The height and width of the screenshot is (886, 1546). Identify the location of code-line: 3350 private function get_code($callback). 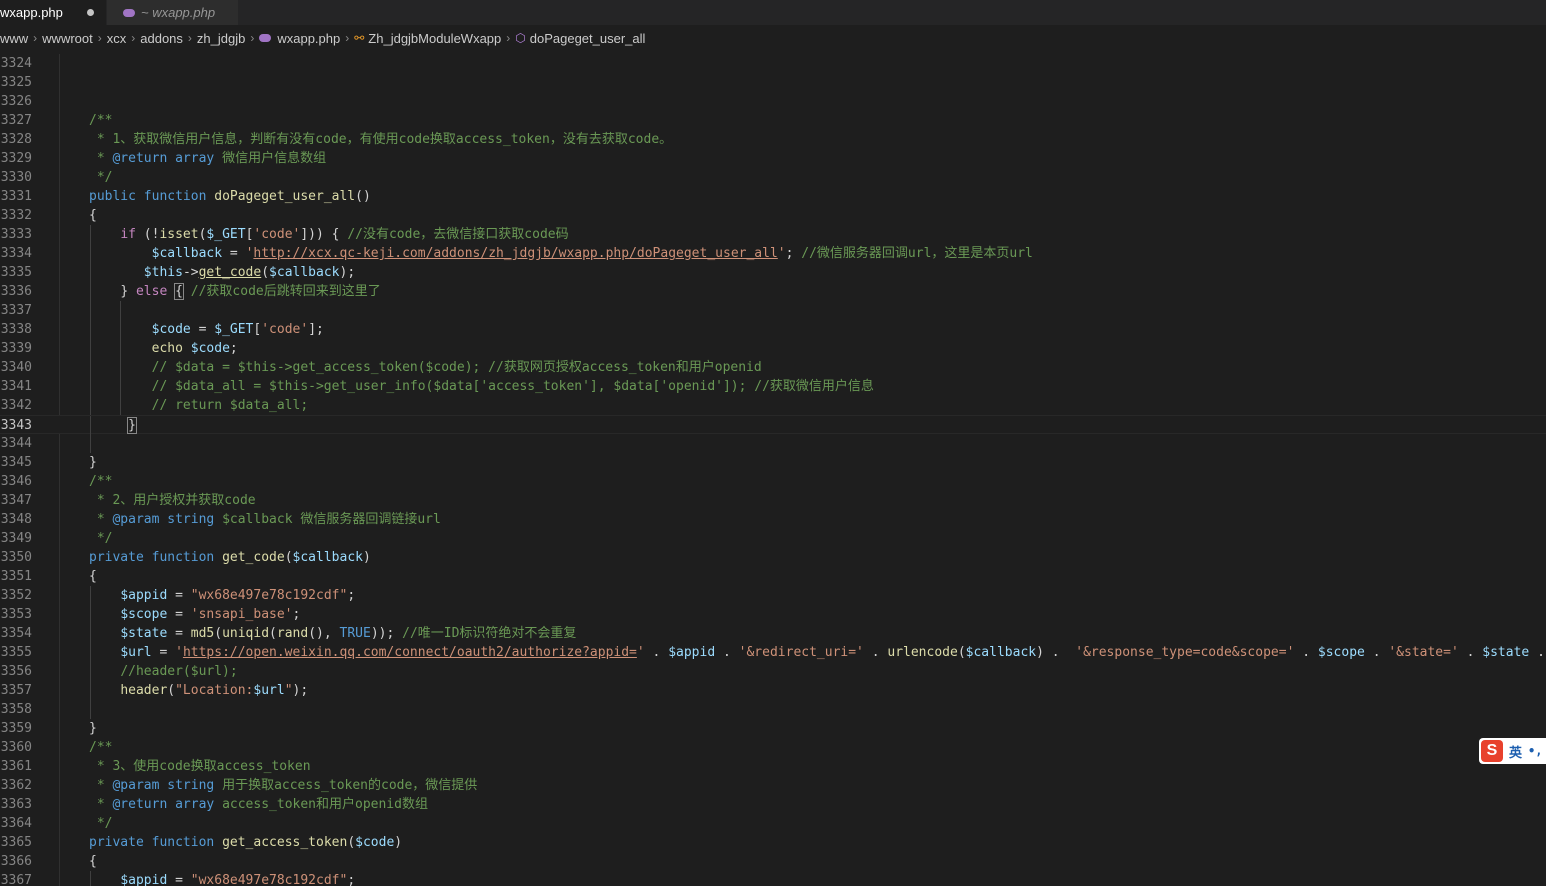
(773, 557).